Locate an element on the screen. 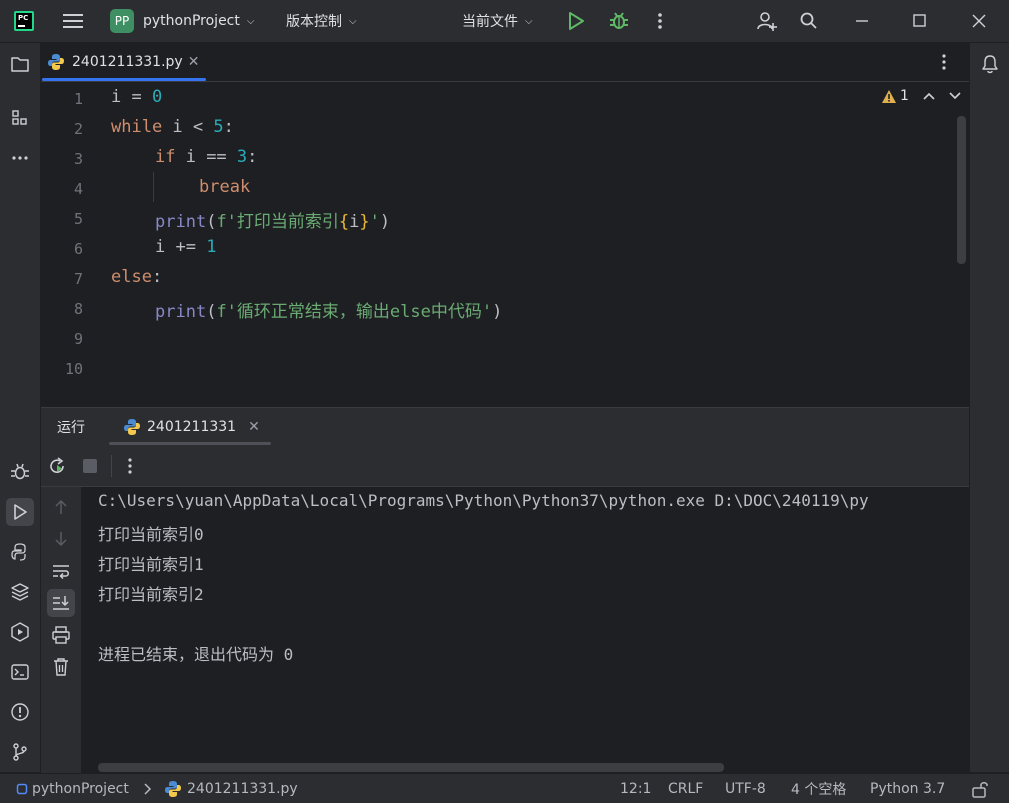  rerun-button is located at coordinates (57, 466).